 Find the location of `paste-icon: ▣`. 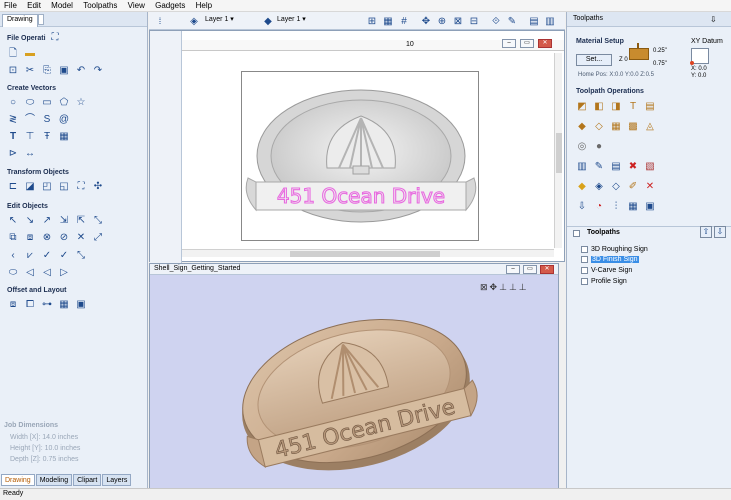

paste-icon: ▣ is located at coordinates (64, 71).